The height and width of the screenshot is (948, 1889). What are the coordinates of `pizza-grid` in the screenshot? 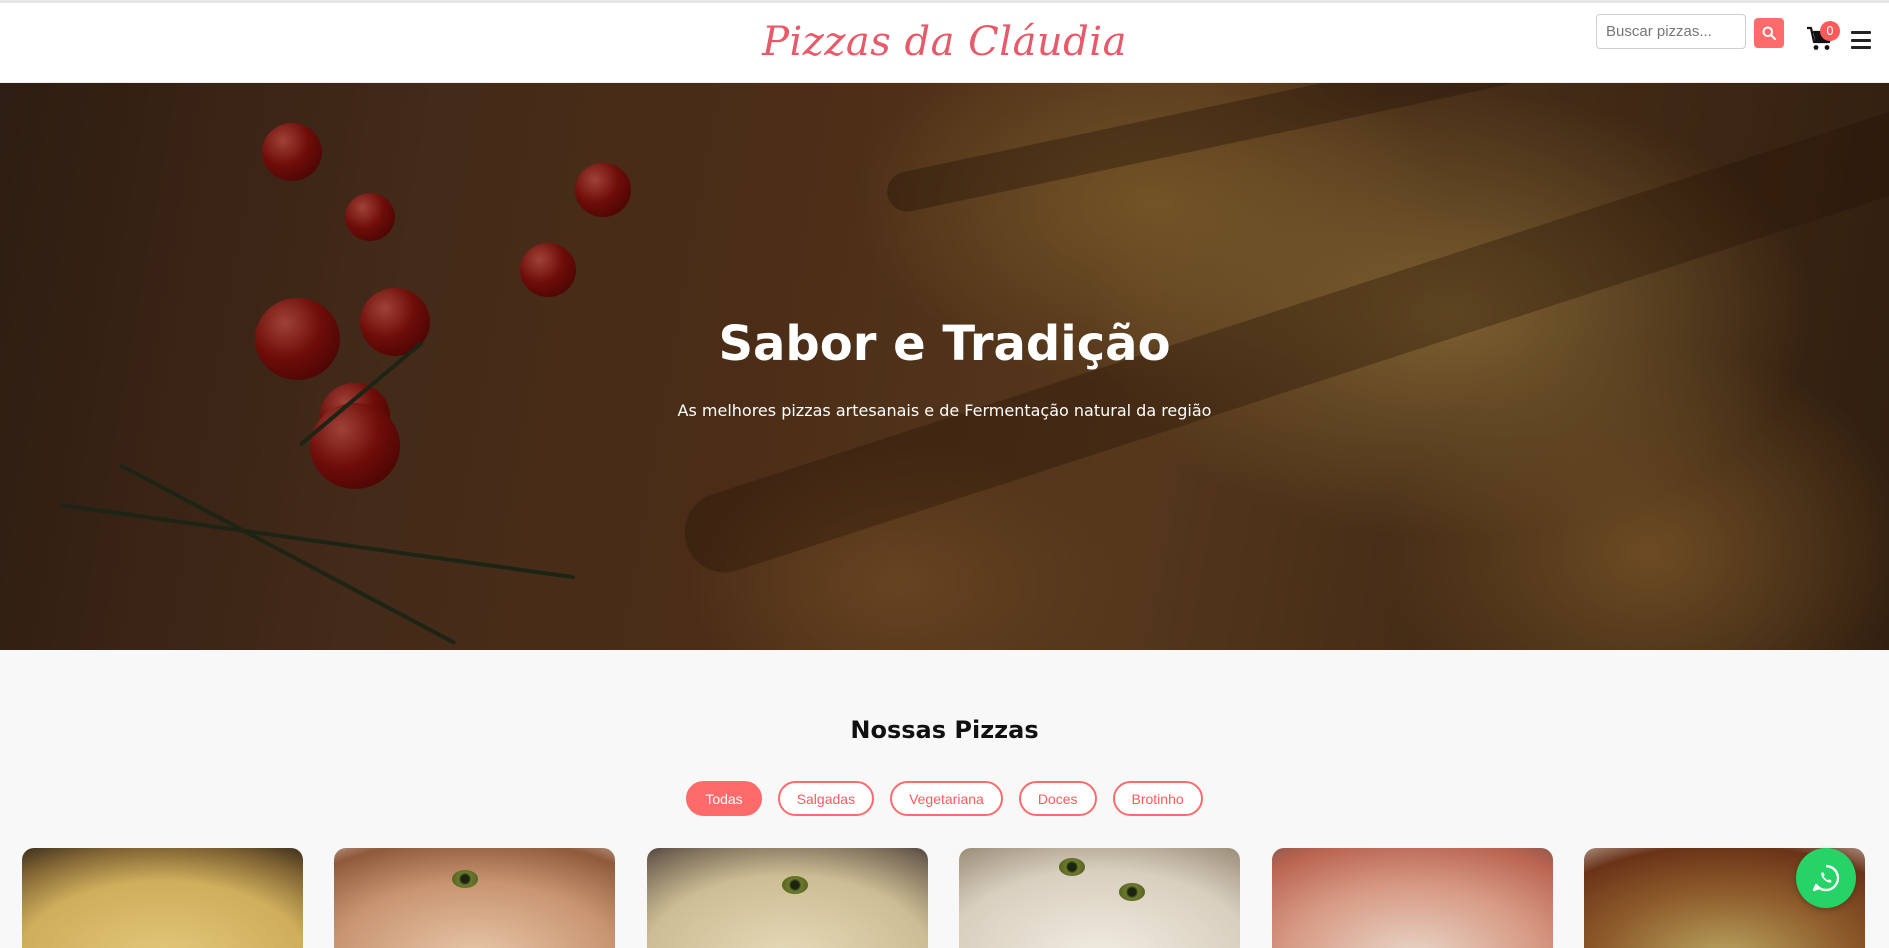 It's located at (944, 898).